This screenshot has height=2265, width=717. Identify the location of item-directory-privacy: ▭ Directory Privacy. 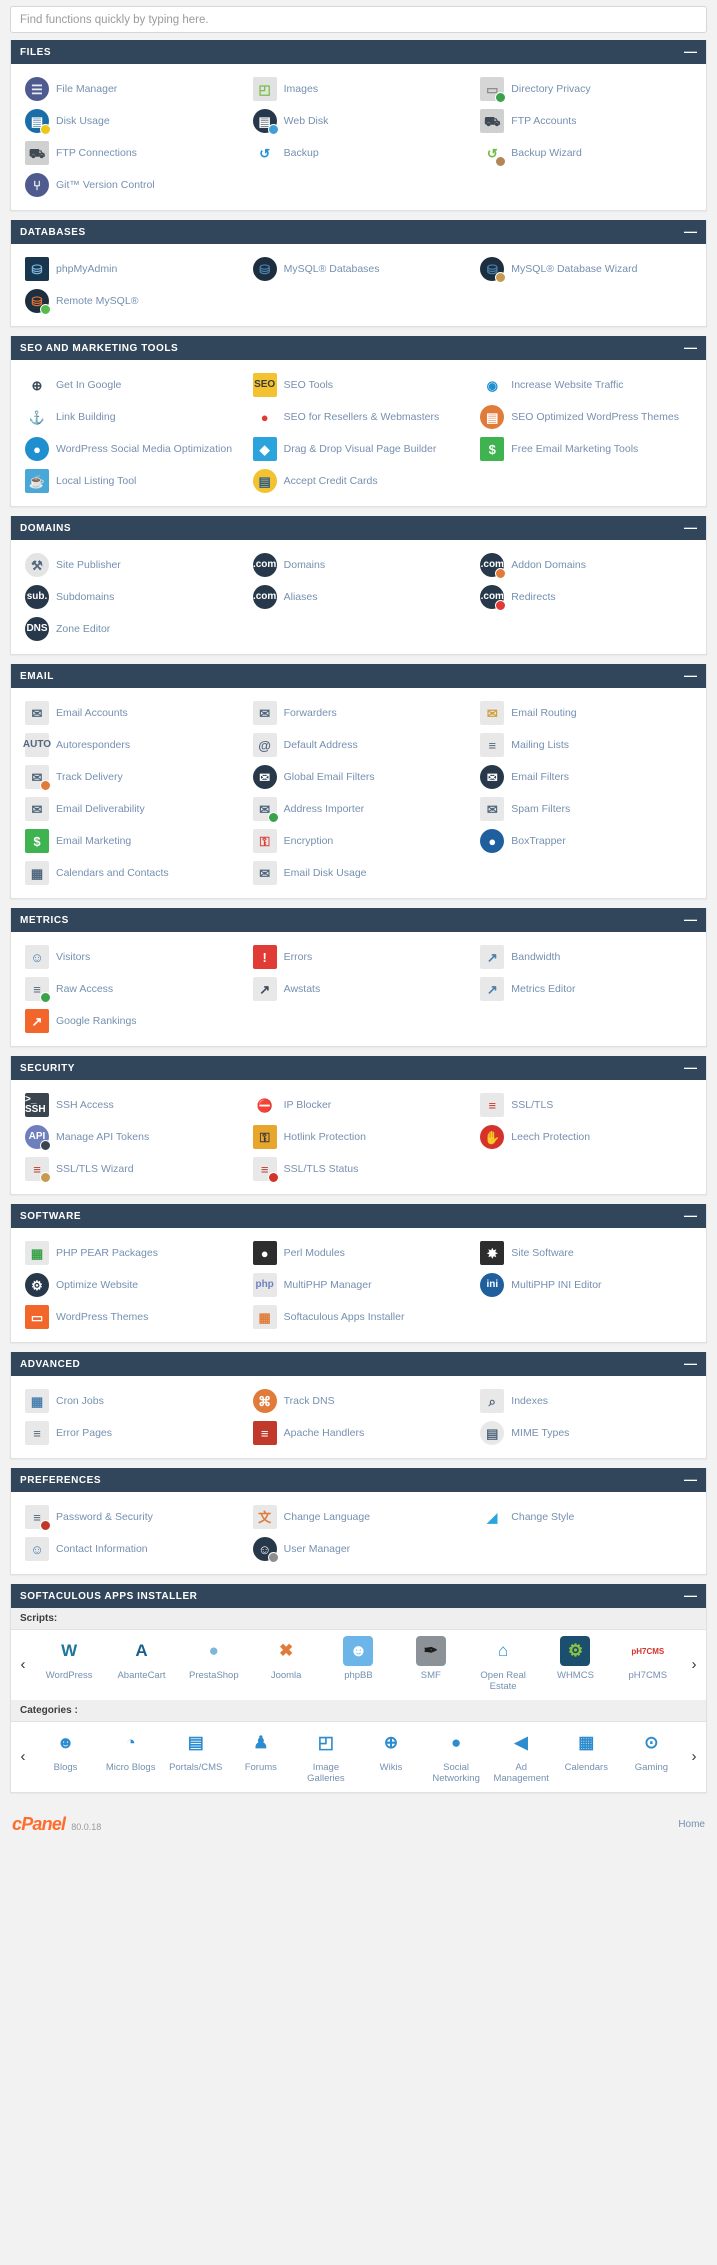
(586, 89).